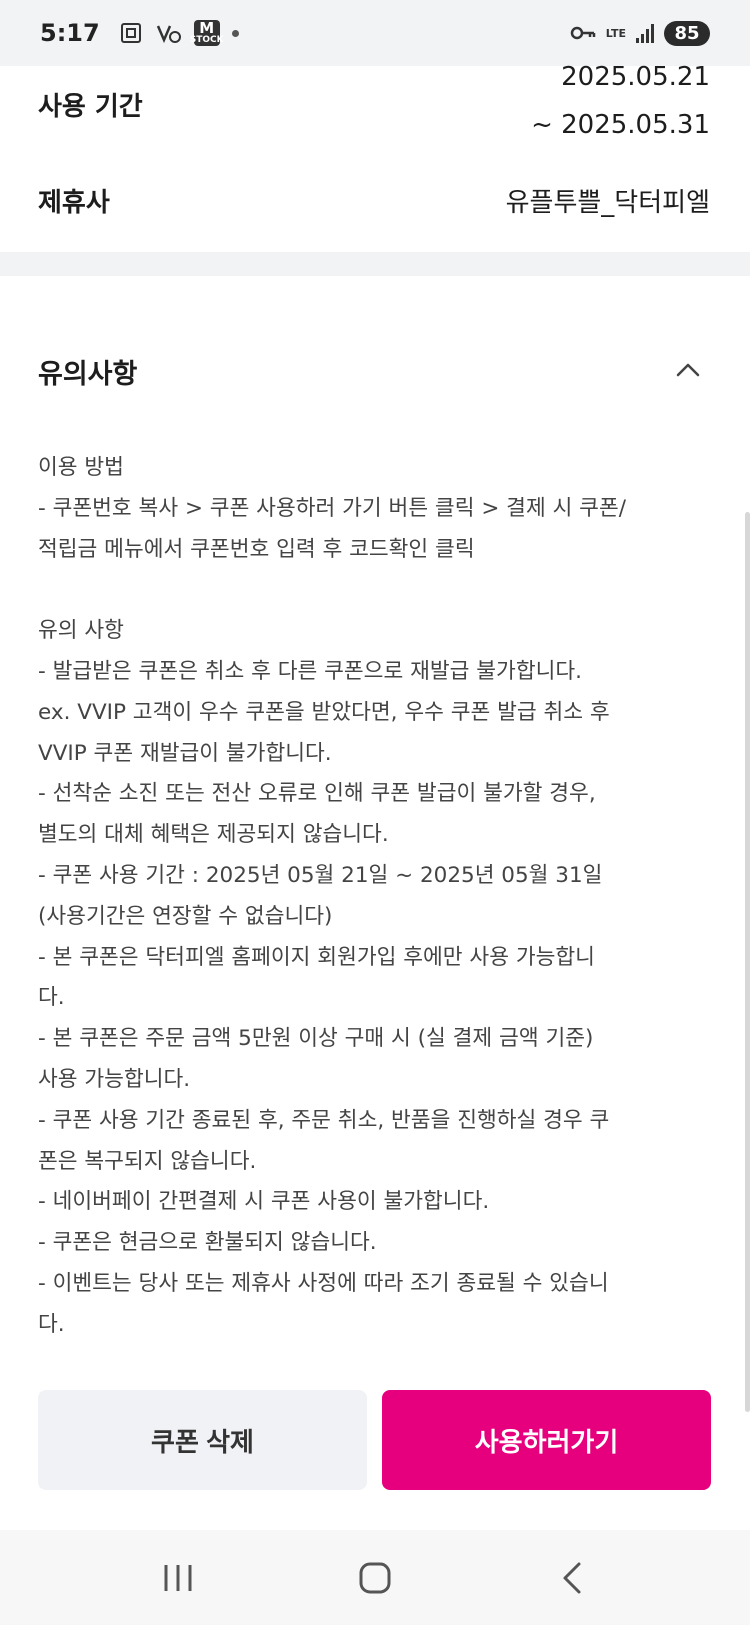 Image resolution: width=750 pixels, height=1625 pixels. What do you see at coordinates (583, 33) in the screenshot?
I see `key-icon` at bounding box center [583, 33].